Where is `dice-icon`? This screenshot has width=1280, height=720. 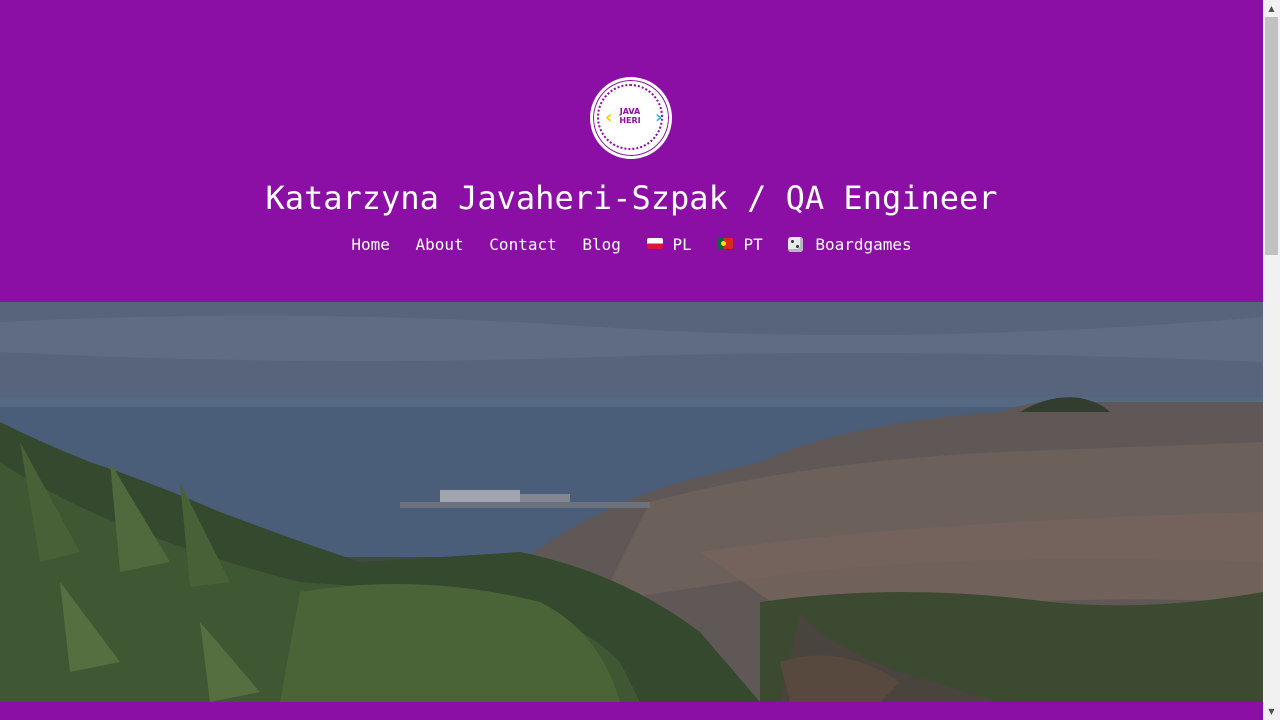 dice-icon is located at coordinates (796, 244).